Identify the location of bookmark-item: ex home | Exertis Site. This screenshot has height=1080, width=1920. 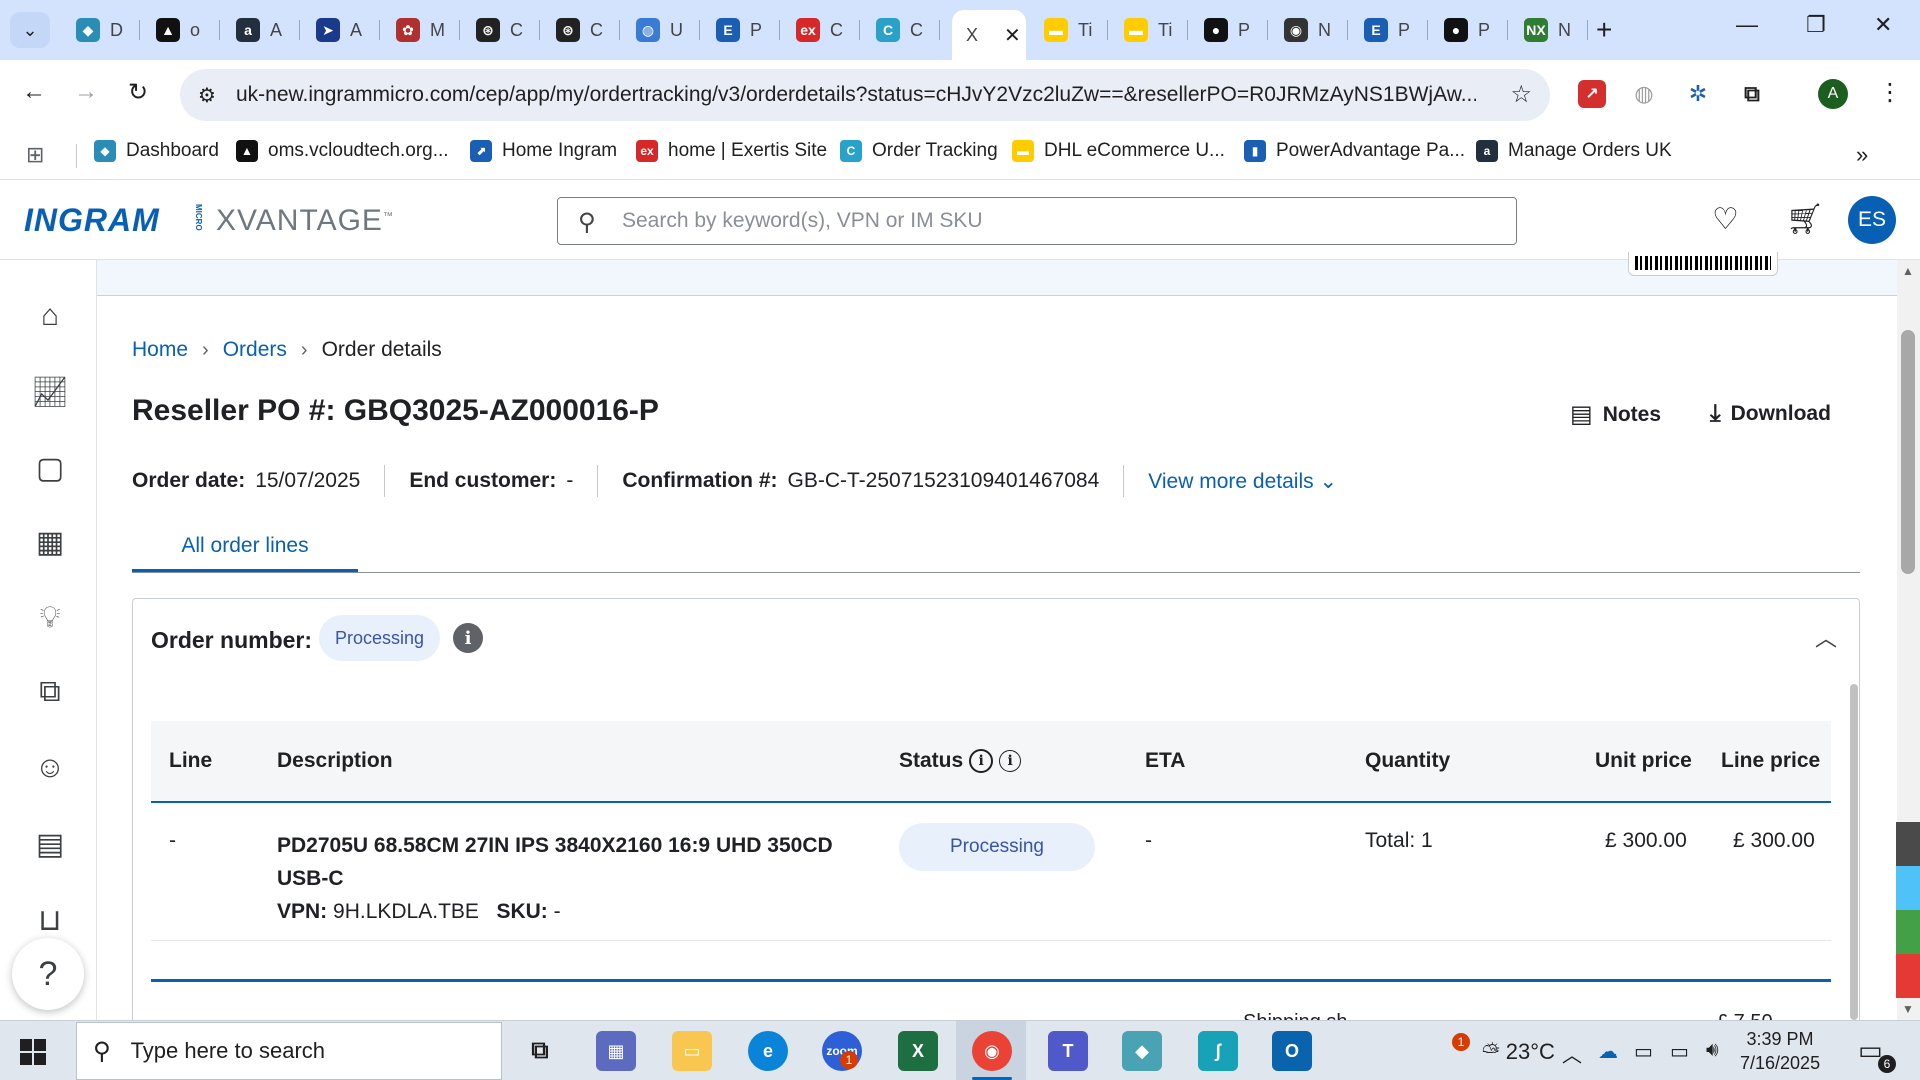
(731, 151).